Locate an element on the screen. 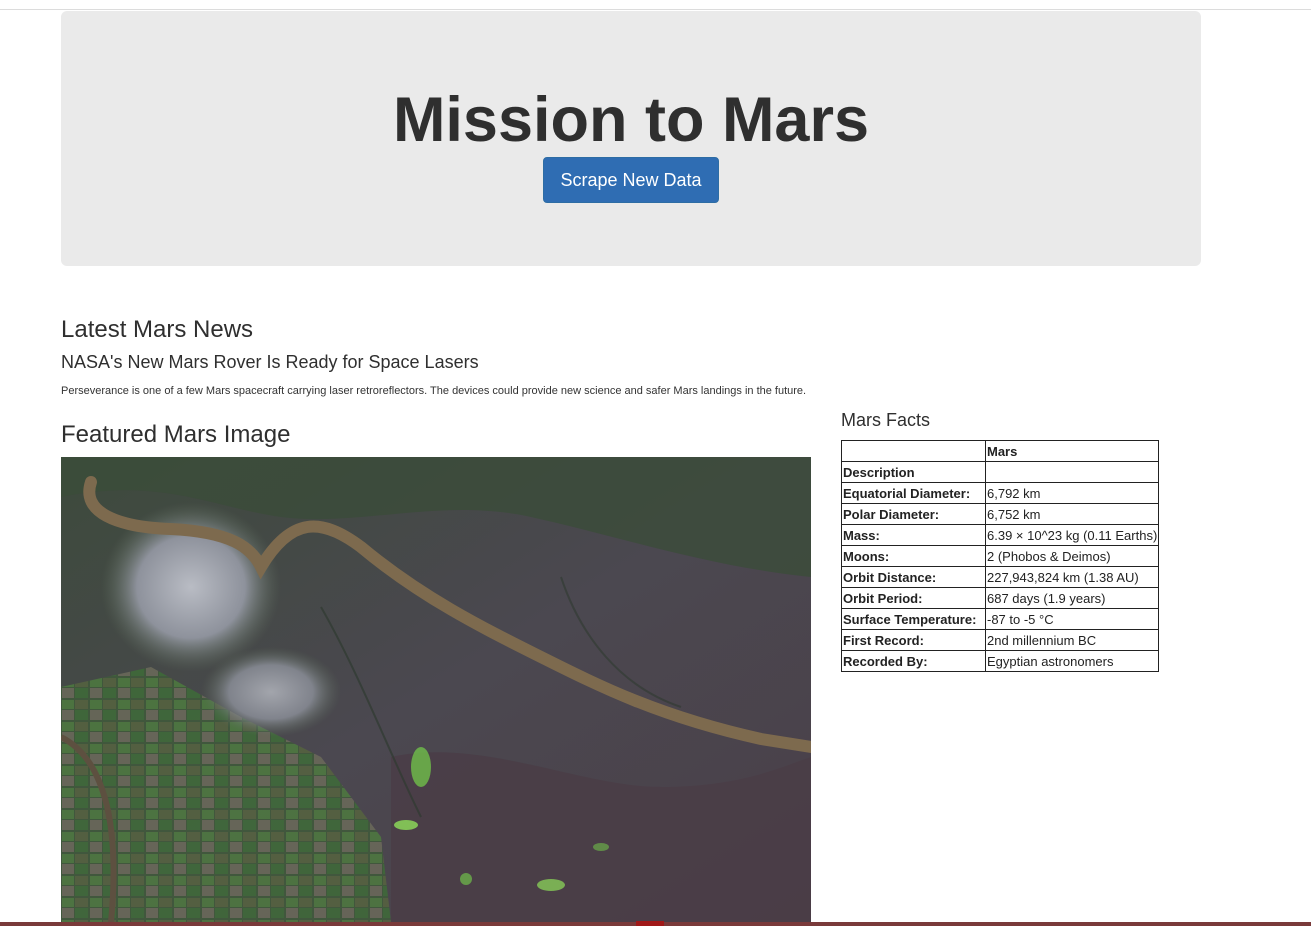 This screenshot has width=1311, height=926. bottom-bar-marker is located at coordinates (650, 923).